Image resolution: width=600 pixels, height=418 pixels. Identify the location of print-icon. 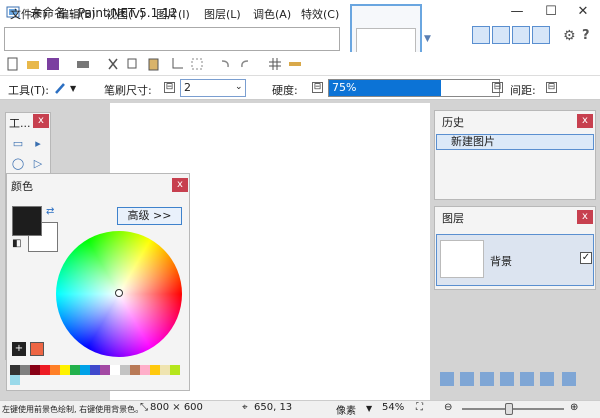
(83, 64).